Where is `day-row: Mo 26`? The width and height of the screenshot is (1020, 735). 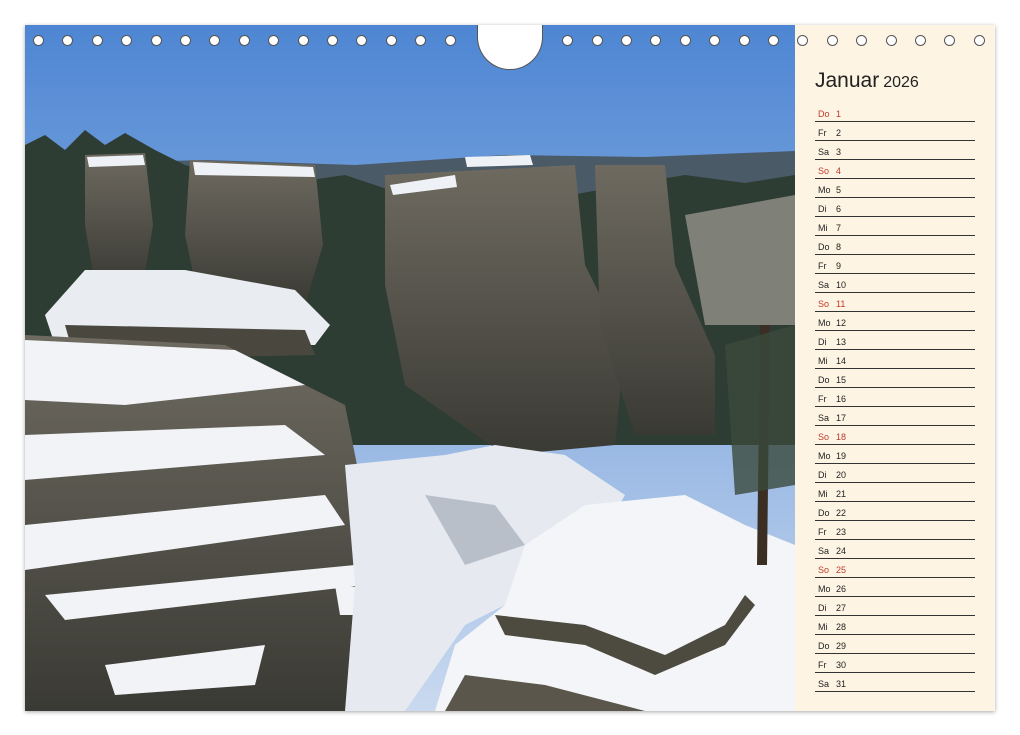
day-row: Mo 26 is located at coordinates (895, 587).